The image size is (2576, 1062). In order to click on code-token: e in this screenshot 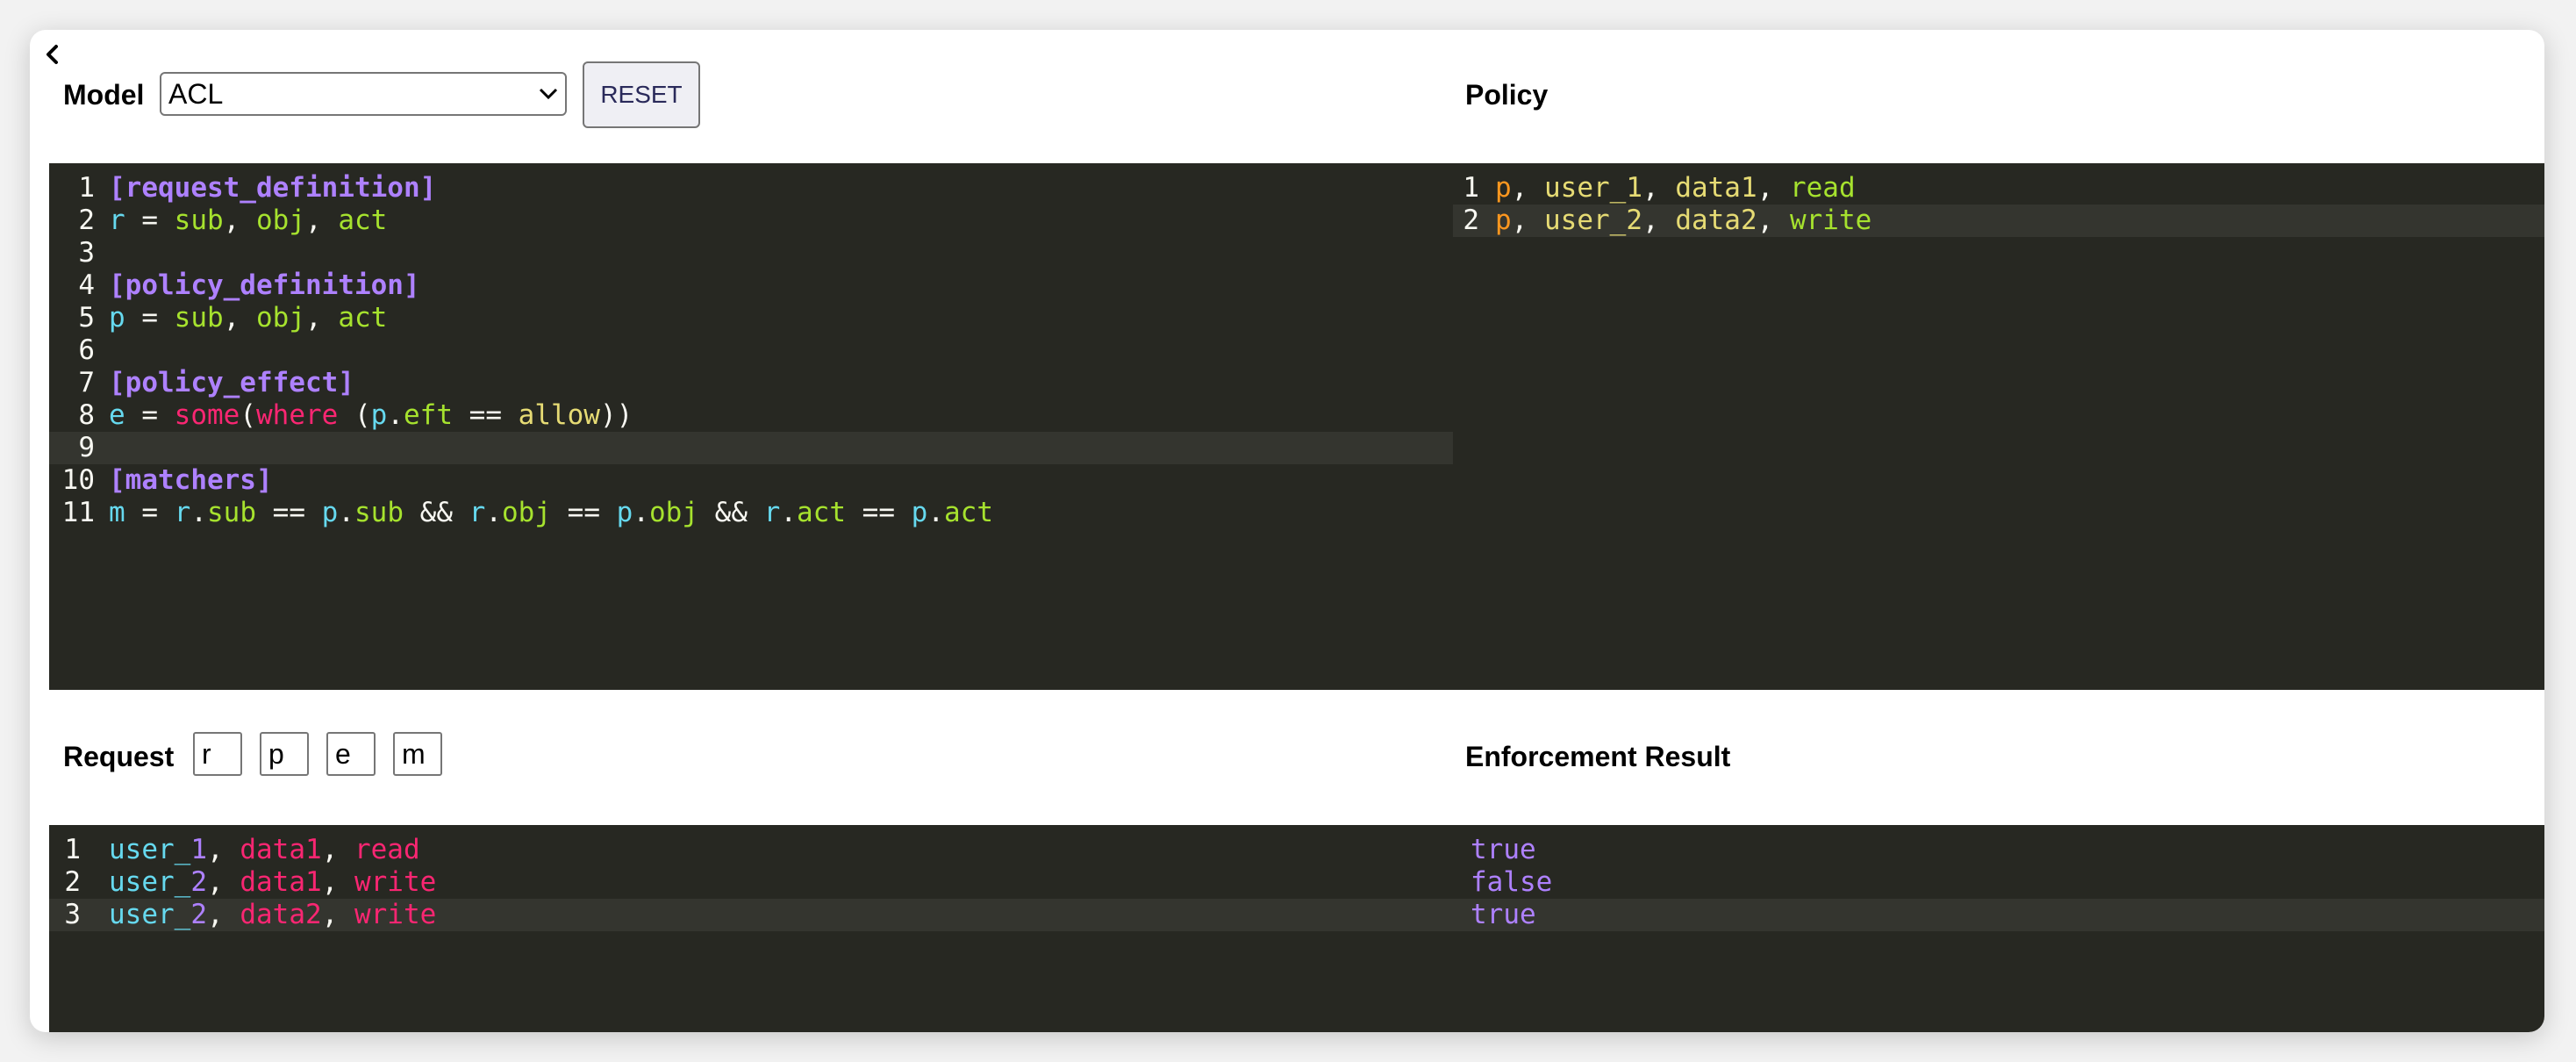, I will do `click(117, 415)`.